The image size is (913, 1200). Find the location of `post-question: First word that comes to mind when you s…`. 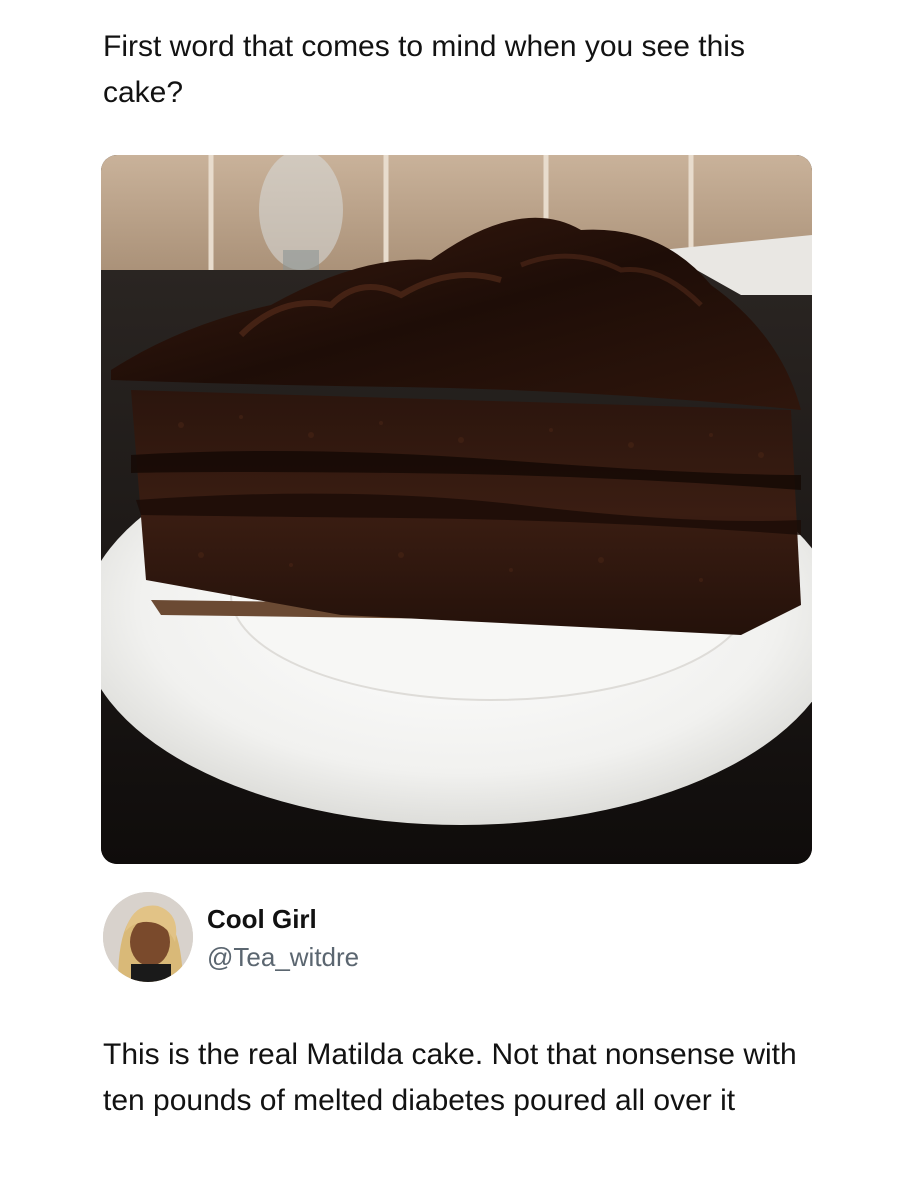

post-question: First word that comes to mind when you s… is located at coordinates (424, 69).